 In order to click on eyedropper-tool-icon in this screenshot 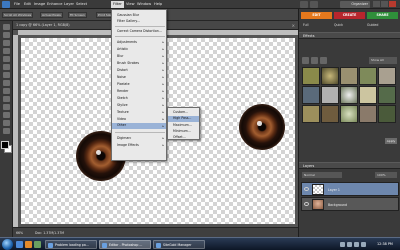, I will do `click(6, 51)`.